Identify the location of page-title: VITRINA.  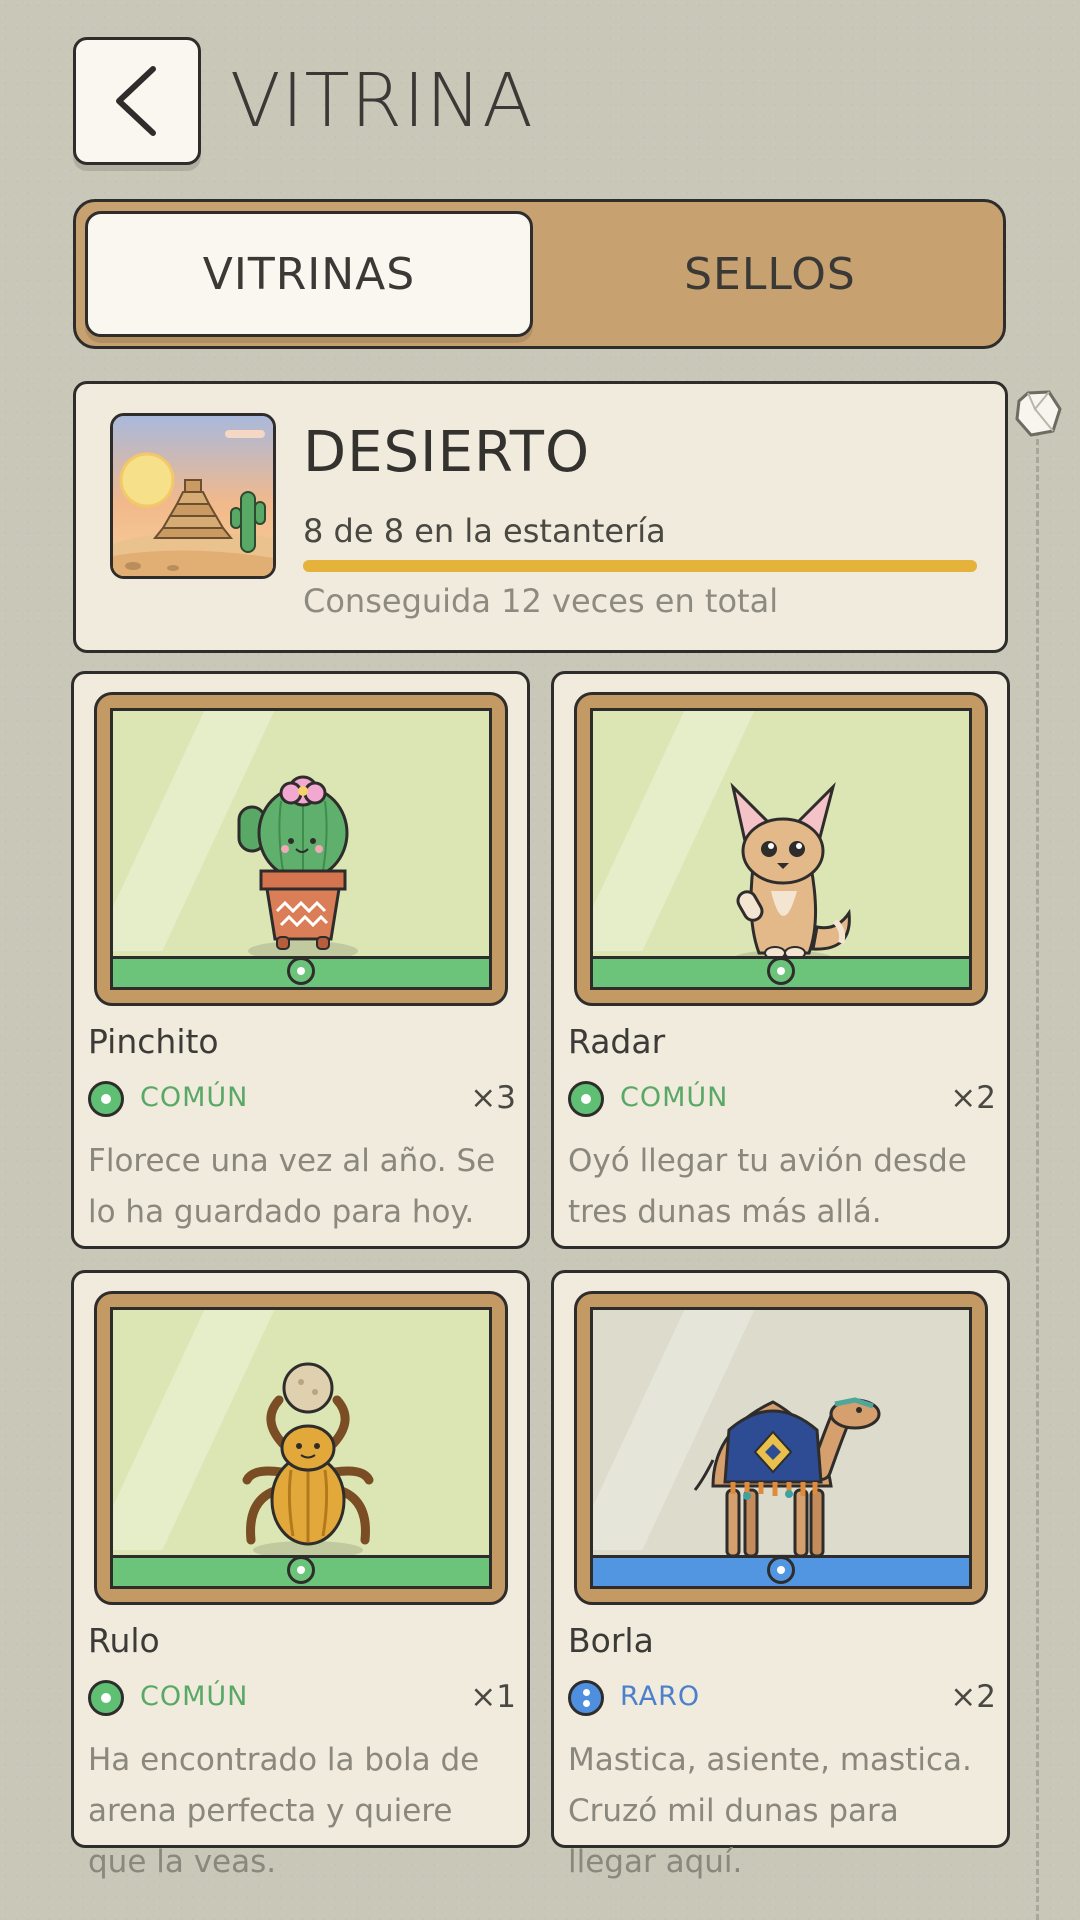
(382, 101).